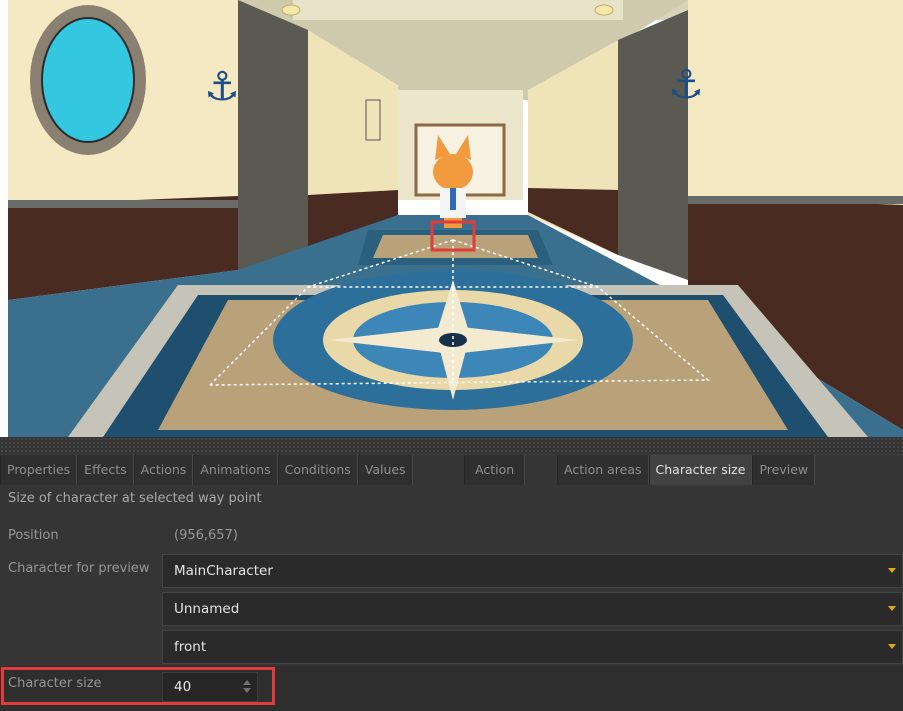  Describe the element at coordinates (603, 470) in the screenshot. I see `tab-action-areas: Action areas` at that location.